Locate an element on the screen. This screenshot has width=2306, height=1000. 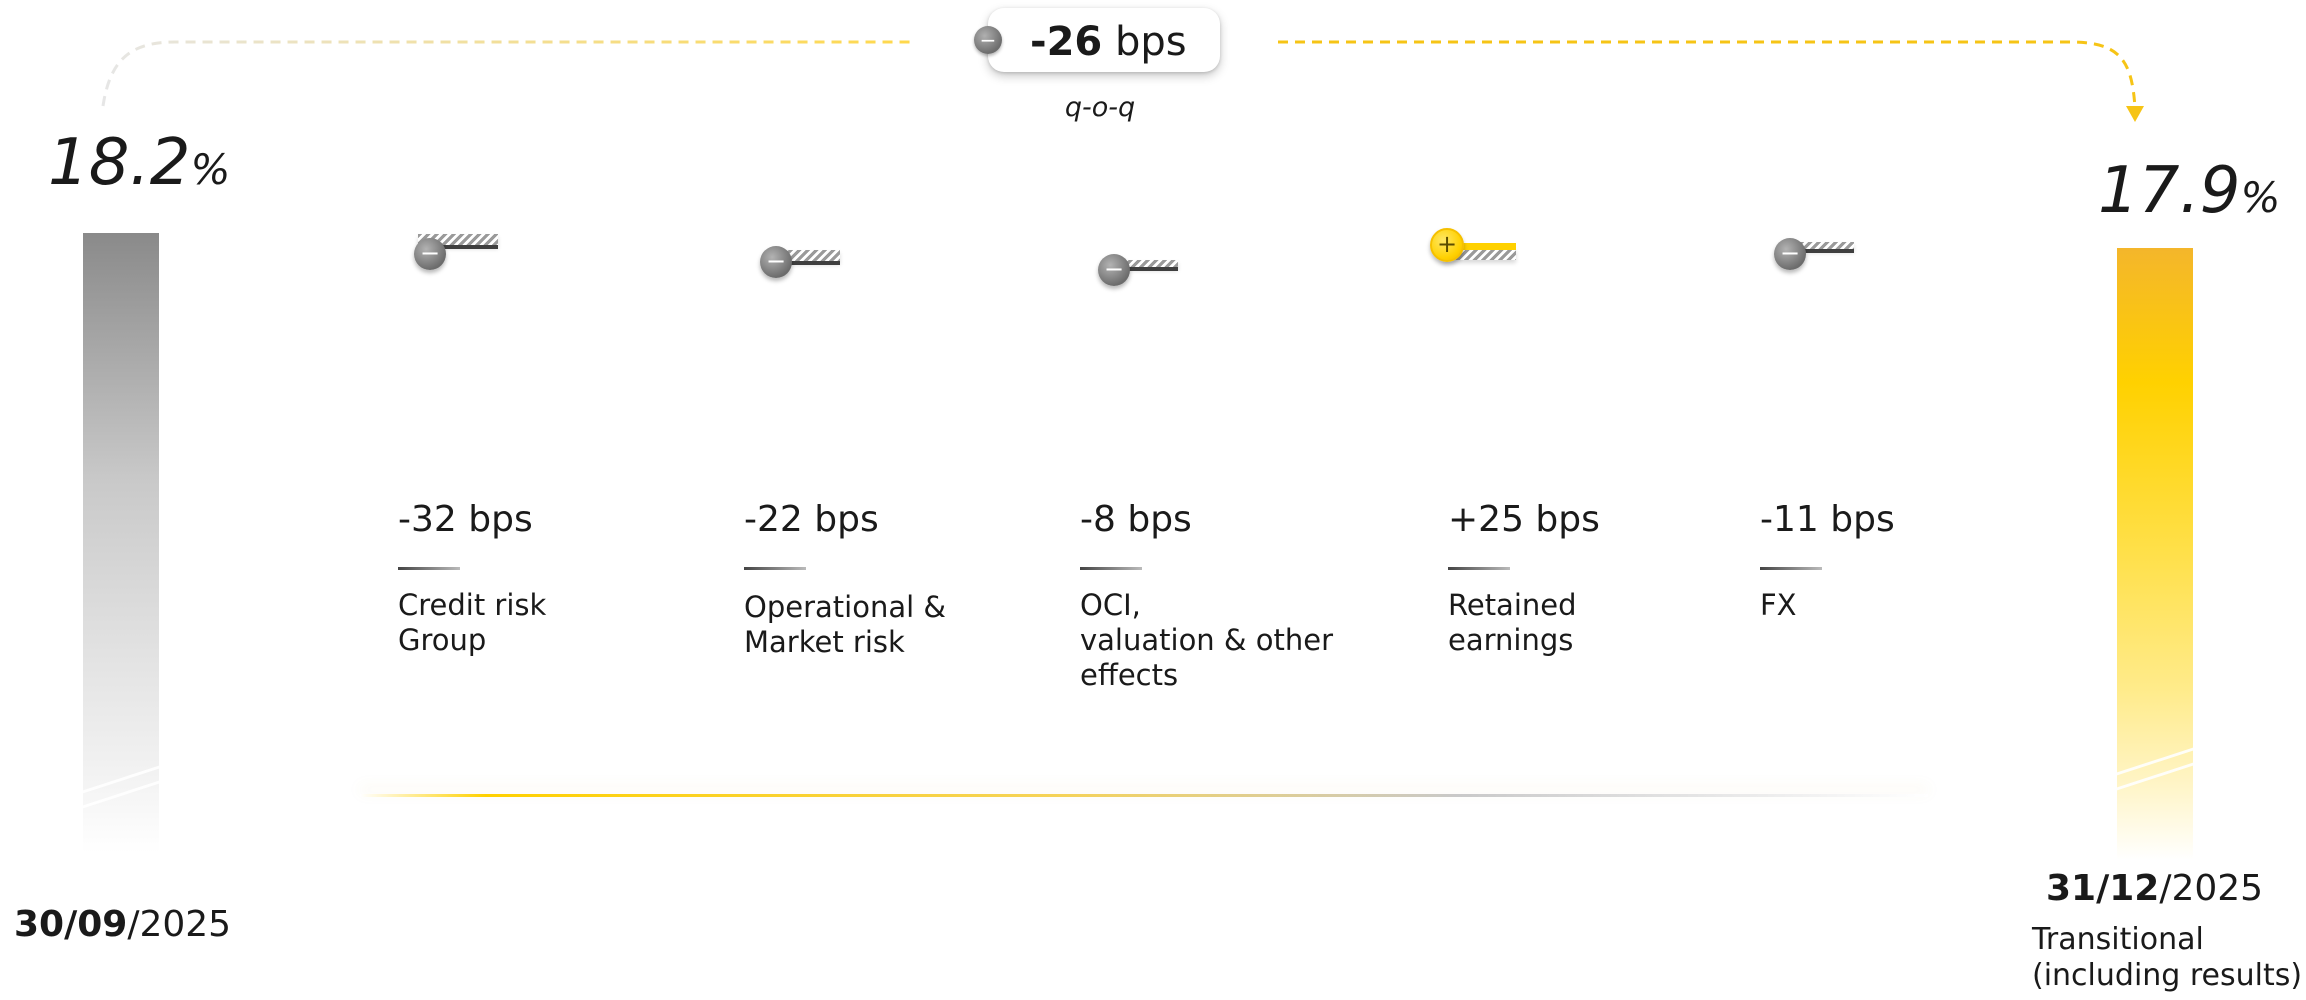
start-date-bold: 30/09 is located at coordinates (71, 924).